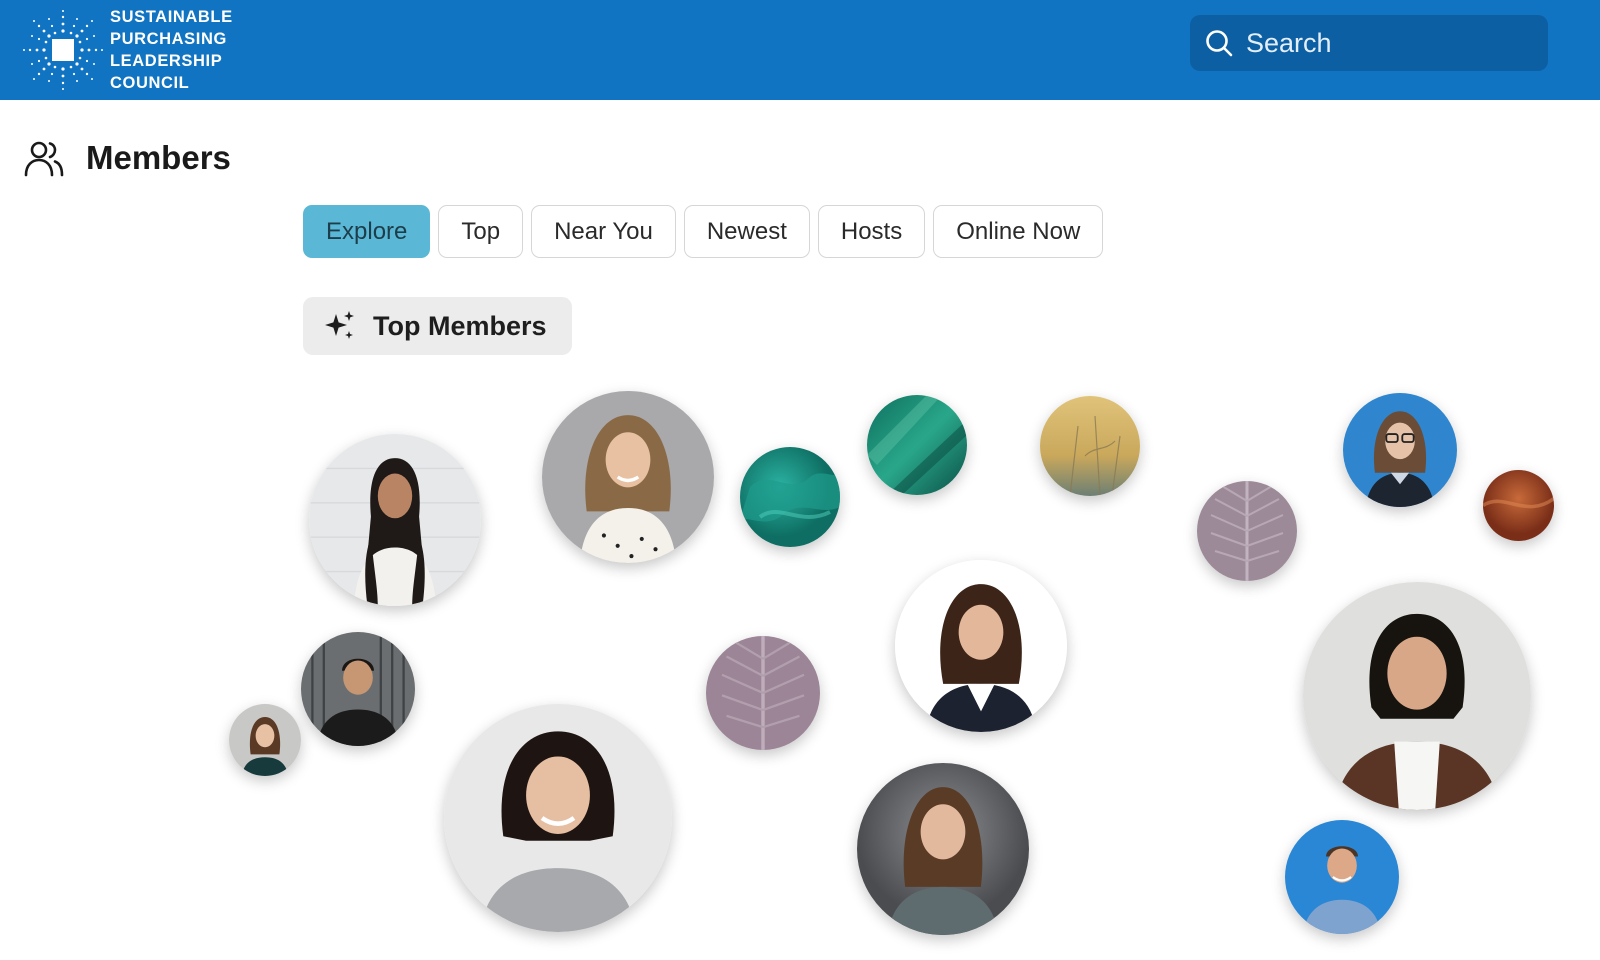 This screenshot has height=960, width=1600. Describe the element at coordinates (166, 61) in the screenshot. I see `logo-line: LEADERSHIP` at that location.